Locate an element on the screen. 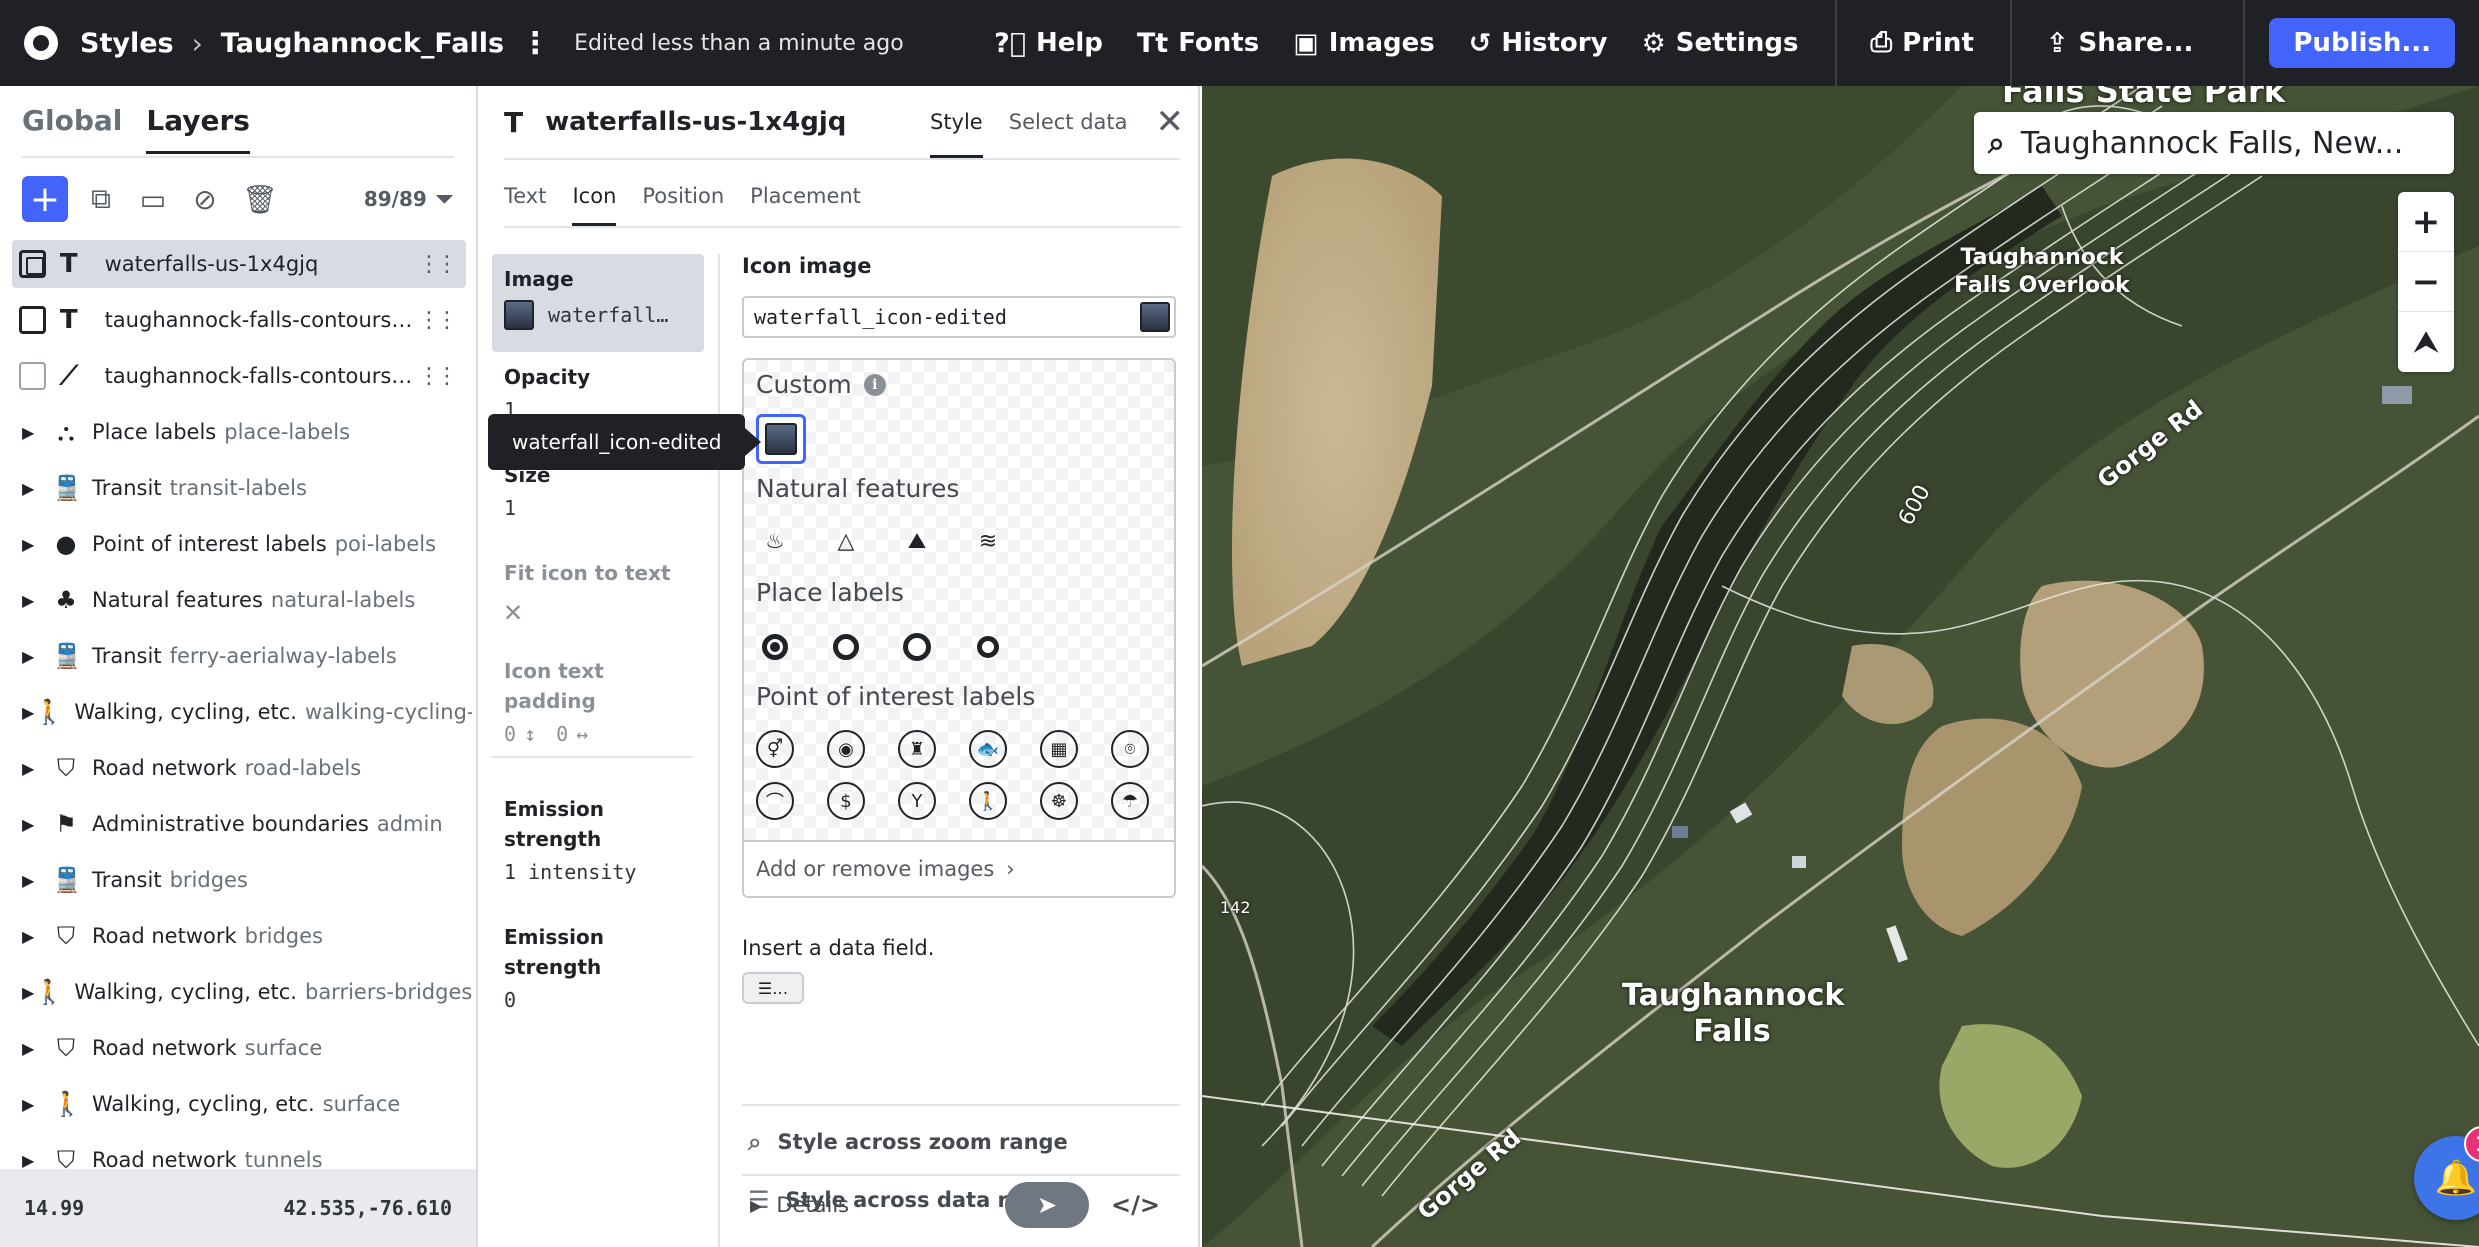  aquarium-icon: 🐟 is located at coordinates (988, 749).